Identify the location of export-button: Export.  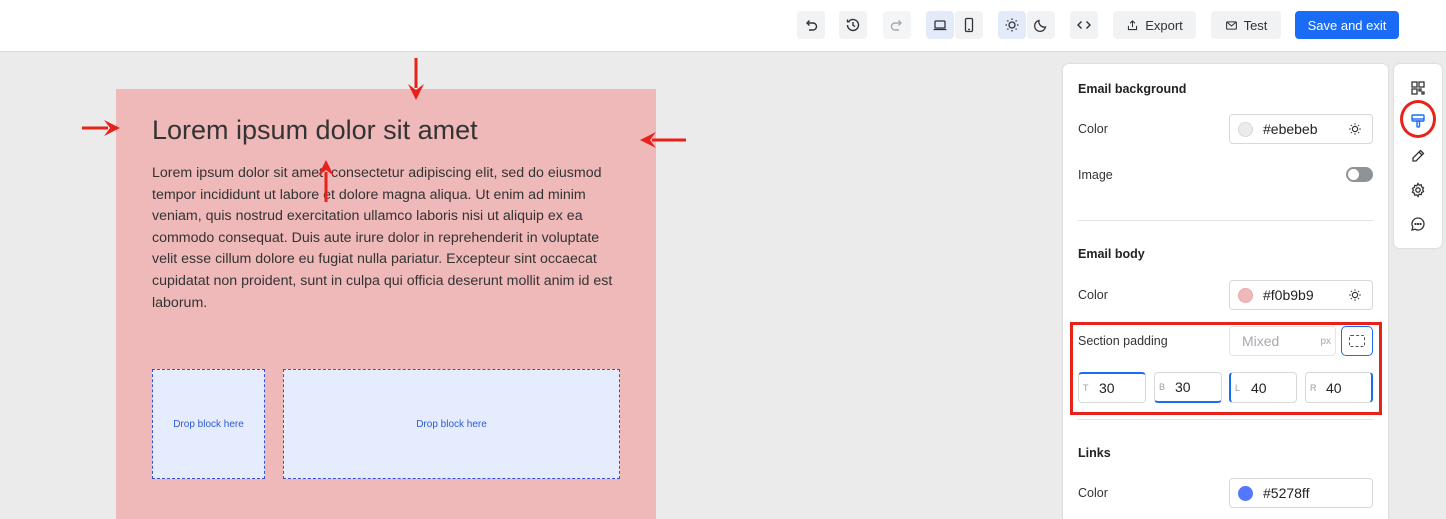
(1154, 25).